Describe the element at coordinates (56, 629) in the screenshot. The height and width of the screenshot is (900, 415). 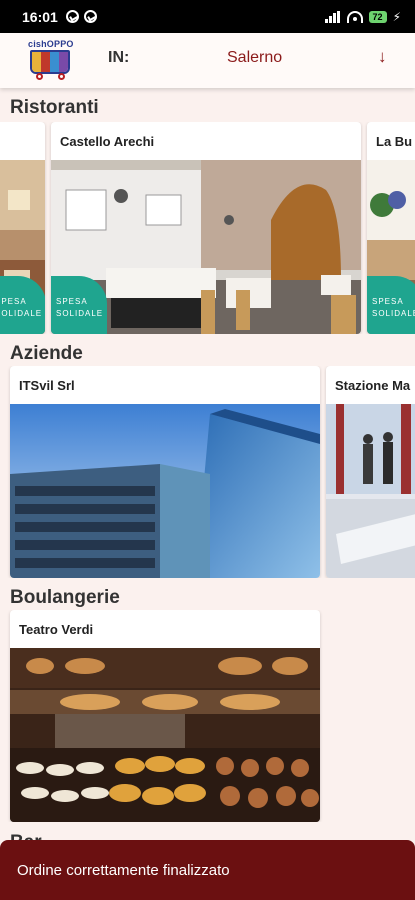
I see `card-title: Teatro Verdi` at that location.